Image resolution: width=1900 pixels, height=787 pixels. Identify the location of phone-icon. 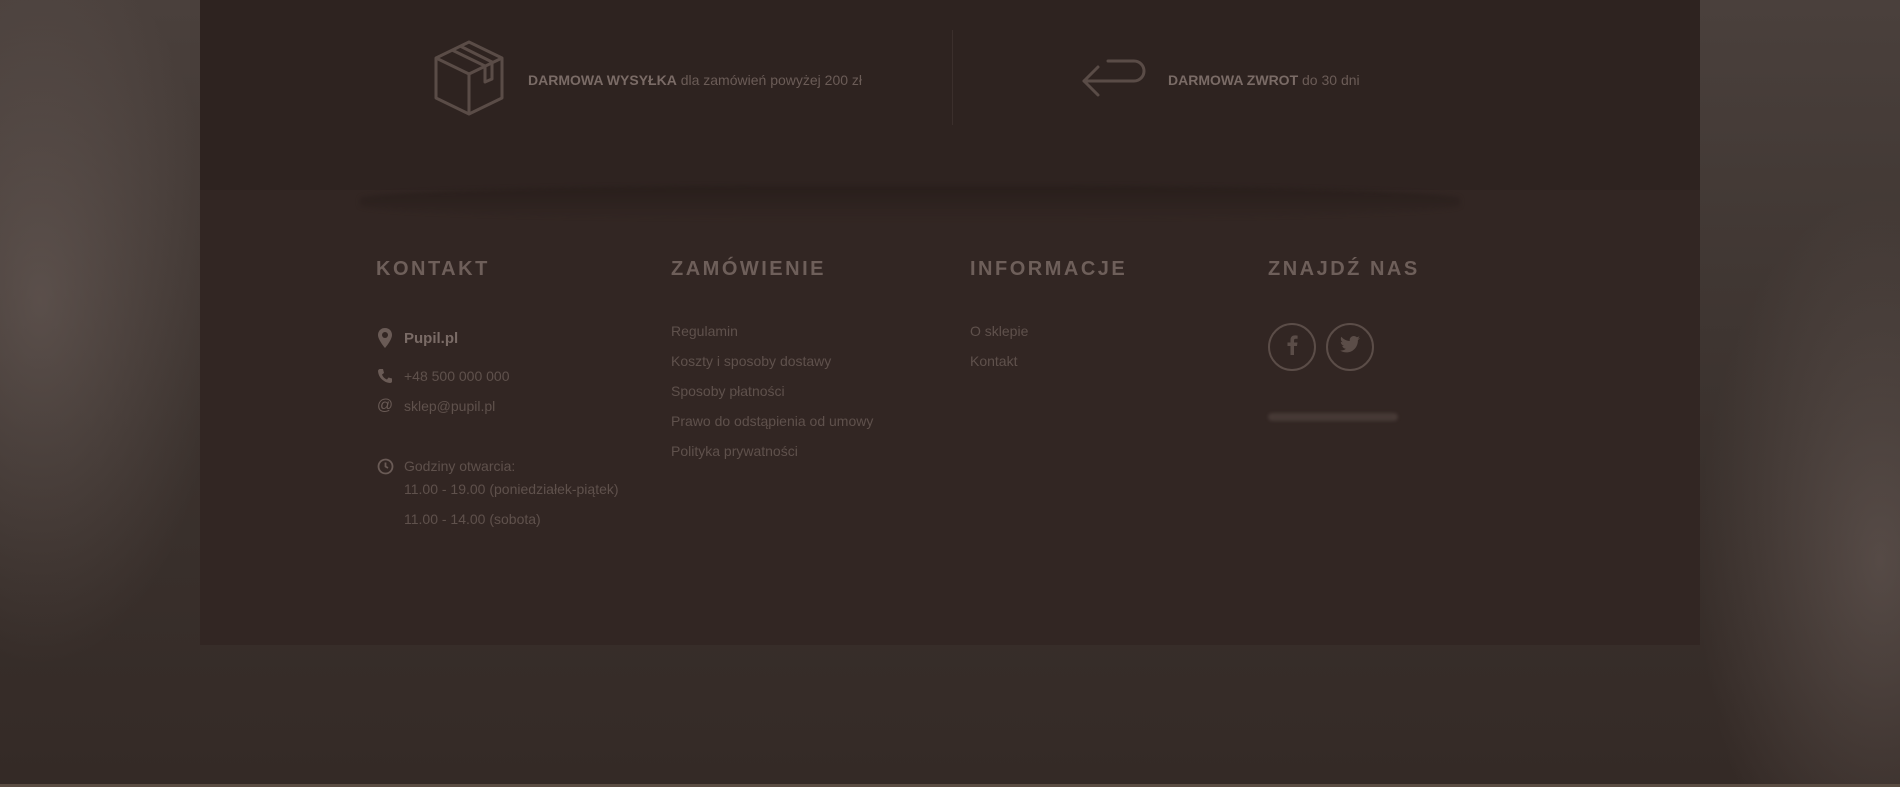
(385, 376).